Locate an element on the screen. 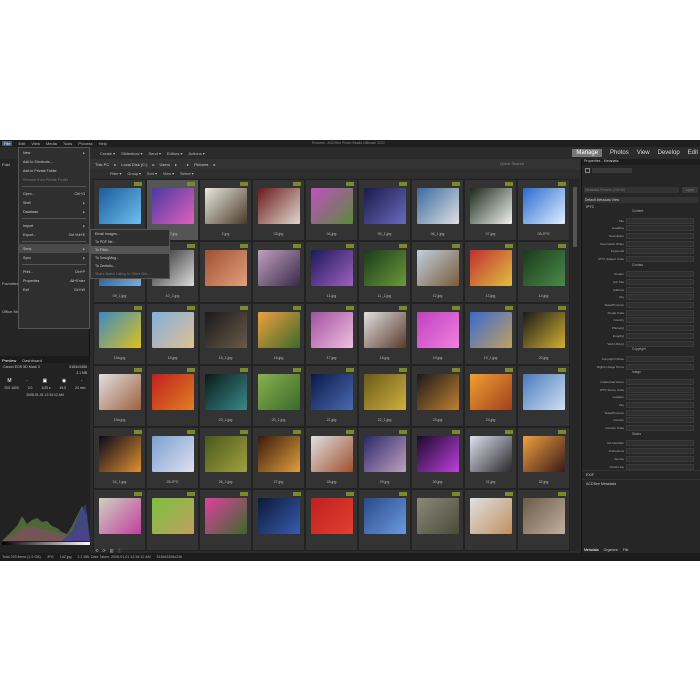 This screenshot has height=700, width=700. thumbnail-cell: 16.jpg is located at coordinates (278, 334).